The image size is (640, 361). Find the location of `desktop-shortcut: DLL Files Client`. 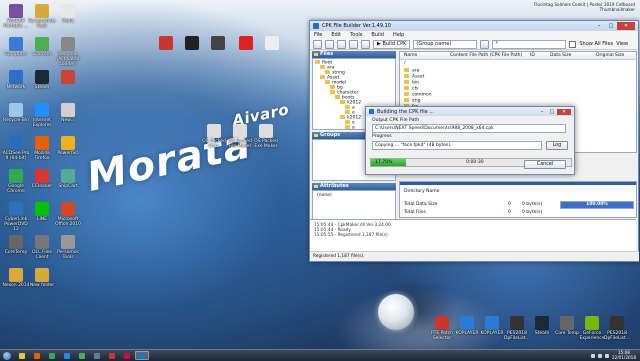

desktop-shortcut: DLL Files Client is located at coordinates (42, 247).